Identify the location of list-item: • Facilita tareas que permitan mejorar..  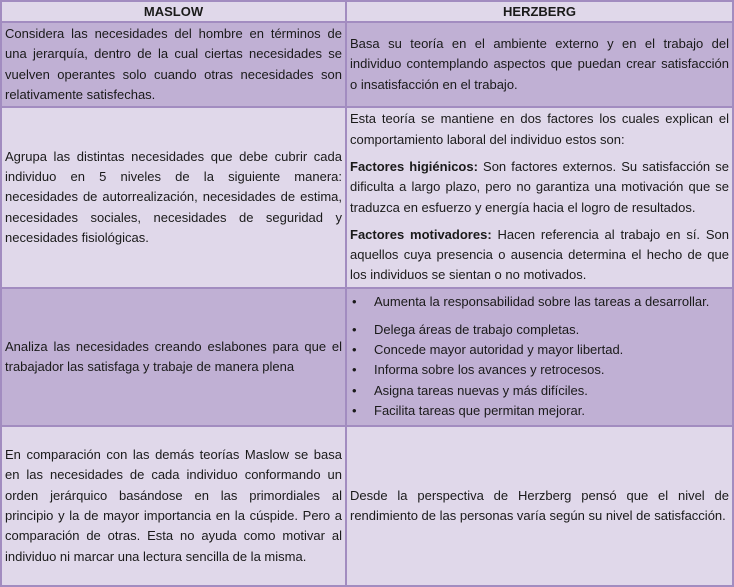
(539, 411).